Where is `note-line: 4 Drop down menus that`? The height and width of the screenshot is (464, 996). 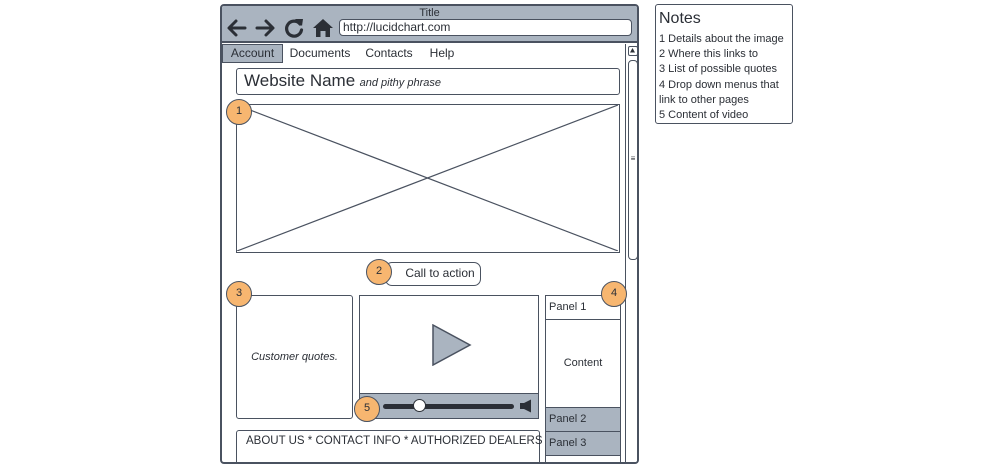 note-line: 4 Drop down menus that is located at coordinates (719, 84).